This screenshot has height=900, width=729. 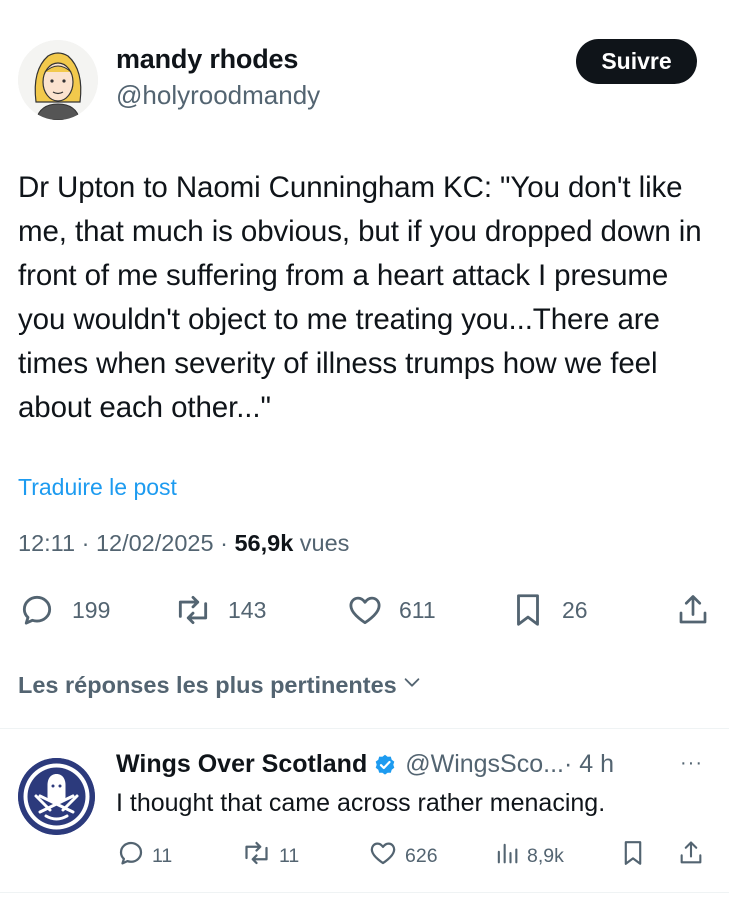 What do you see at coordinates (421, 855) in the screenshot?
I see `reply-like-count: 626` at bounding box center [421, 855].